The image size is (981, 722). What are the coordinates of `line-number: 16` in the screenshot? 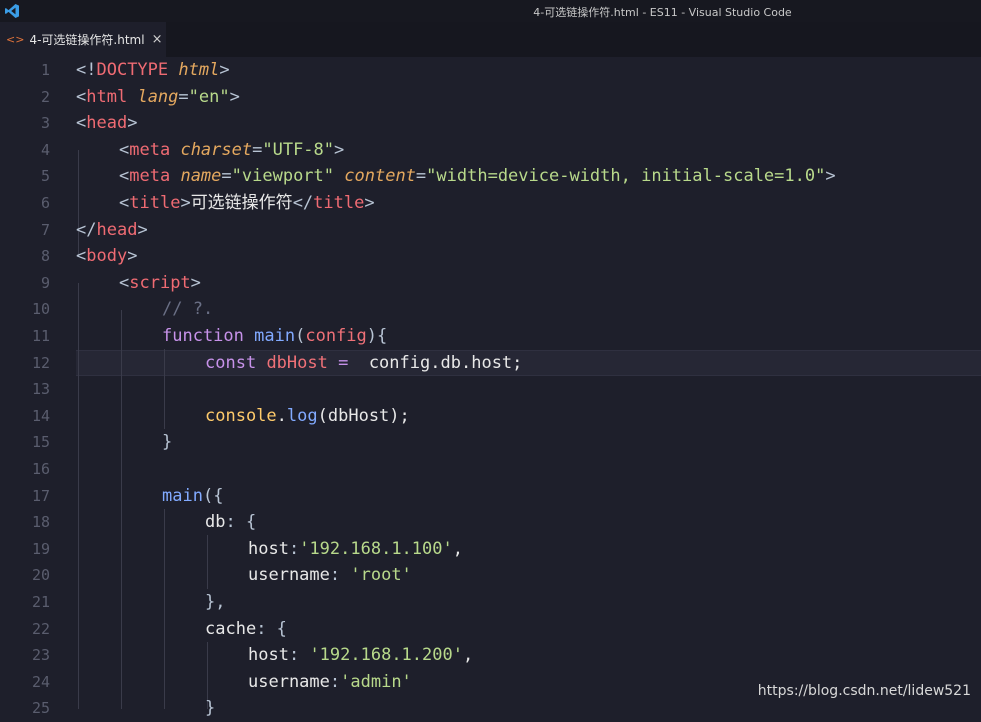 It's located at (40, 469).